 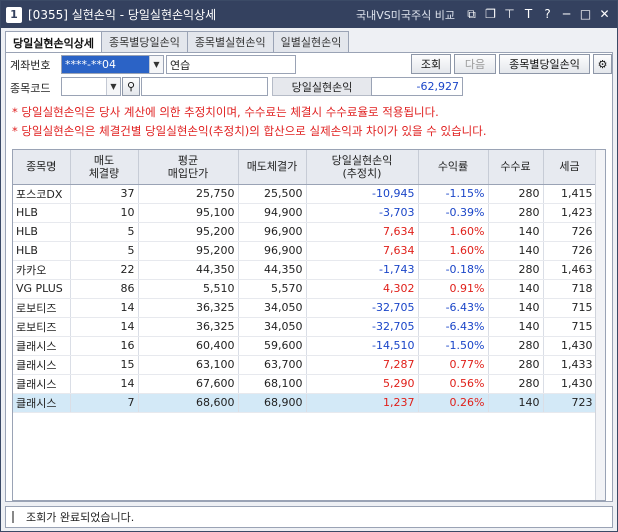 What do you see at coordinates (453, 167) in the screenshot?
I see `column-header: 수익률` at bounding box center [453, 167].